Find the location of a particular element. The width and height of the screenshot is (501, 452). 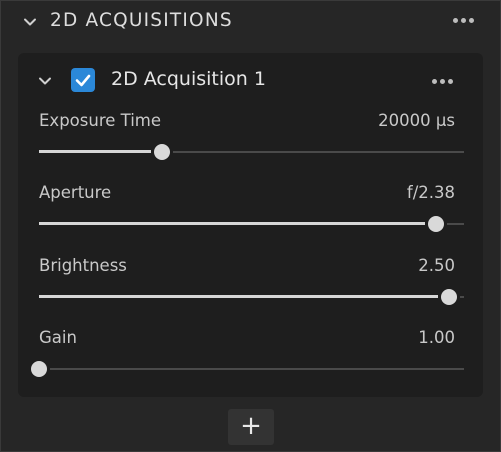

plus-icon: + is located at coordinates (251, 426).